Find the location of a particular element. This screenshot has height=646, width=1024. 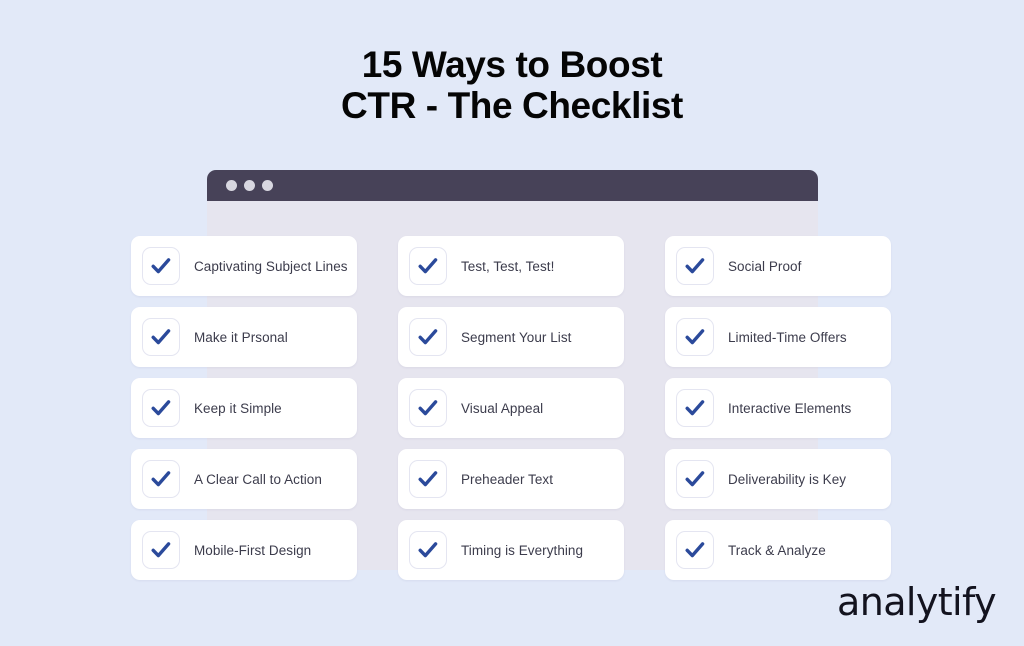

analytify-logo: analytify is located at coordinates (917, 602).